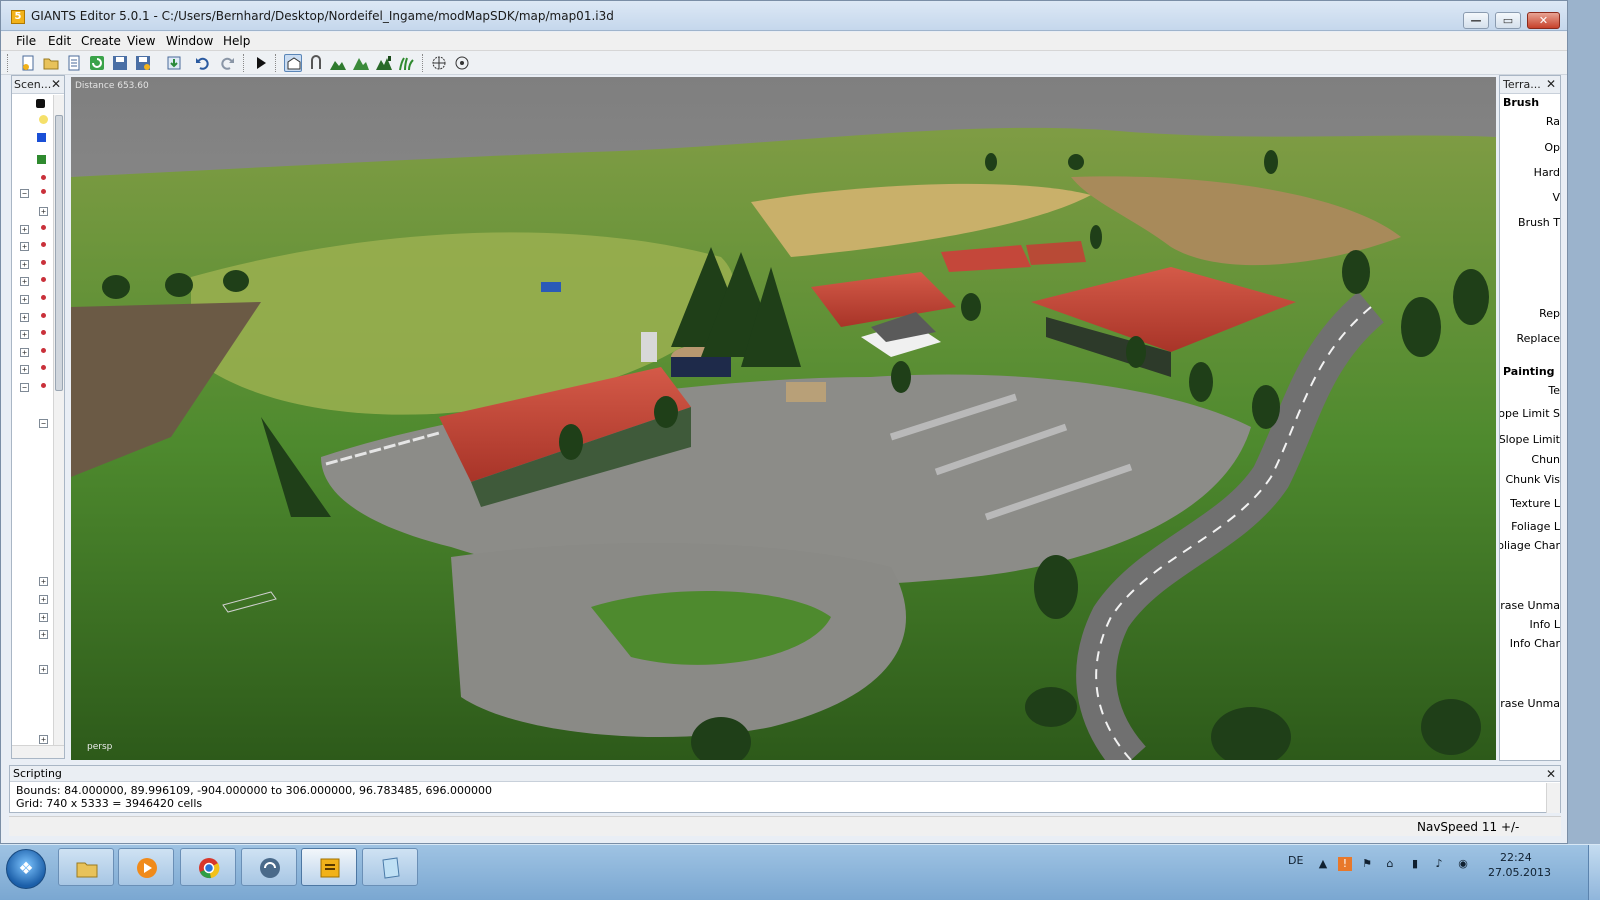 Image resolution: width=1600 pixels, height=900 pixels. Describe the element at coordinates (120, 63) in the screenshot. I see `save-icon` at that location.